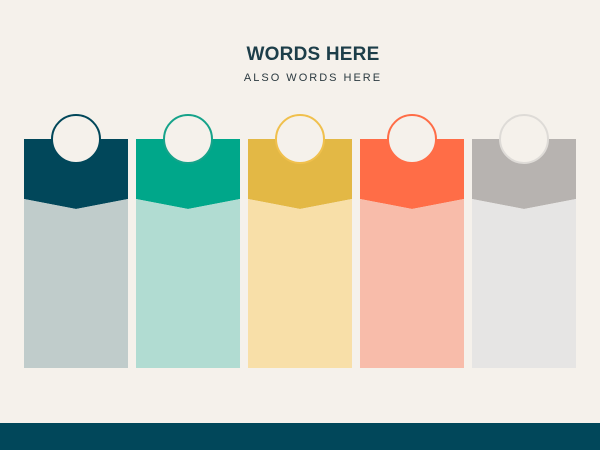 The width and height of the screenshot is (600, 450). Describe the element at coordinates (313, 54) in the screenshot. I see `page-title: WORDS HERE` at that location.